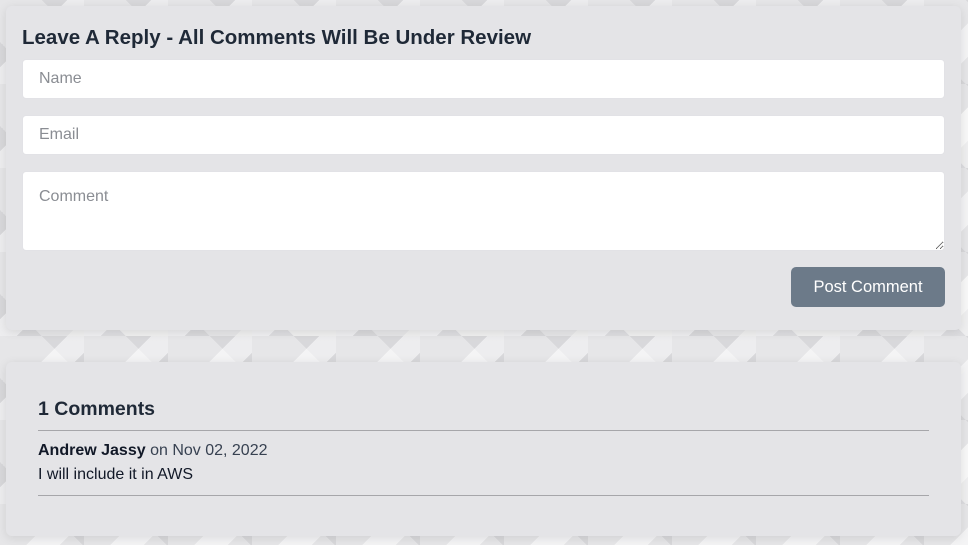 The image size is (968, 545). Describe the element at coordinates (483, 135) in the screenshot. I see `email-input` at that location.